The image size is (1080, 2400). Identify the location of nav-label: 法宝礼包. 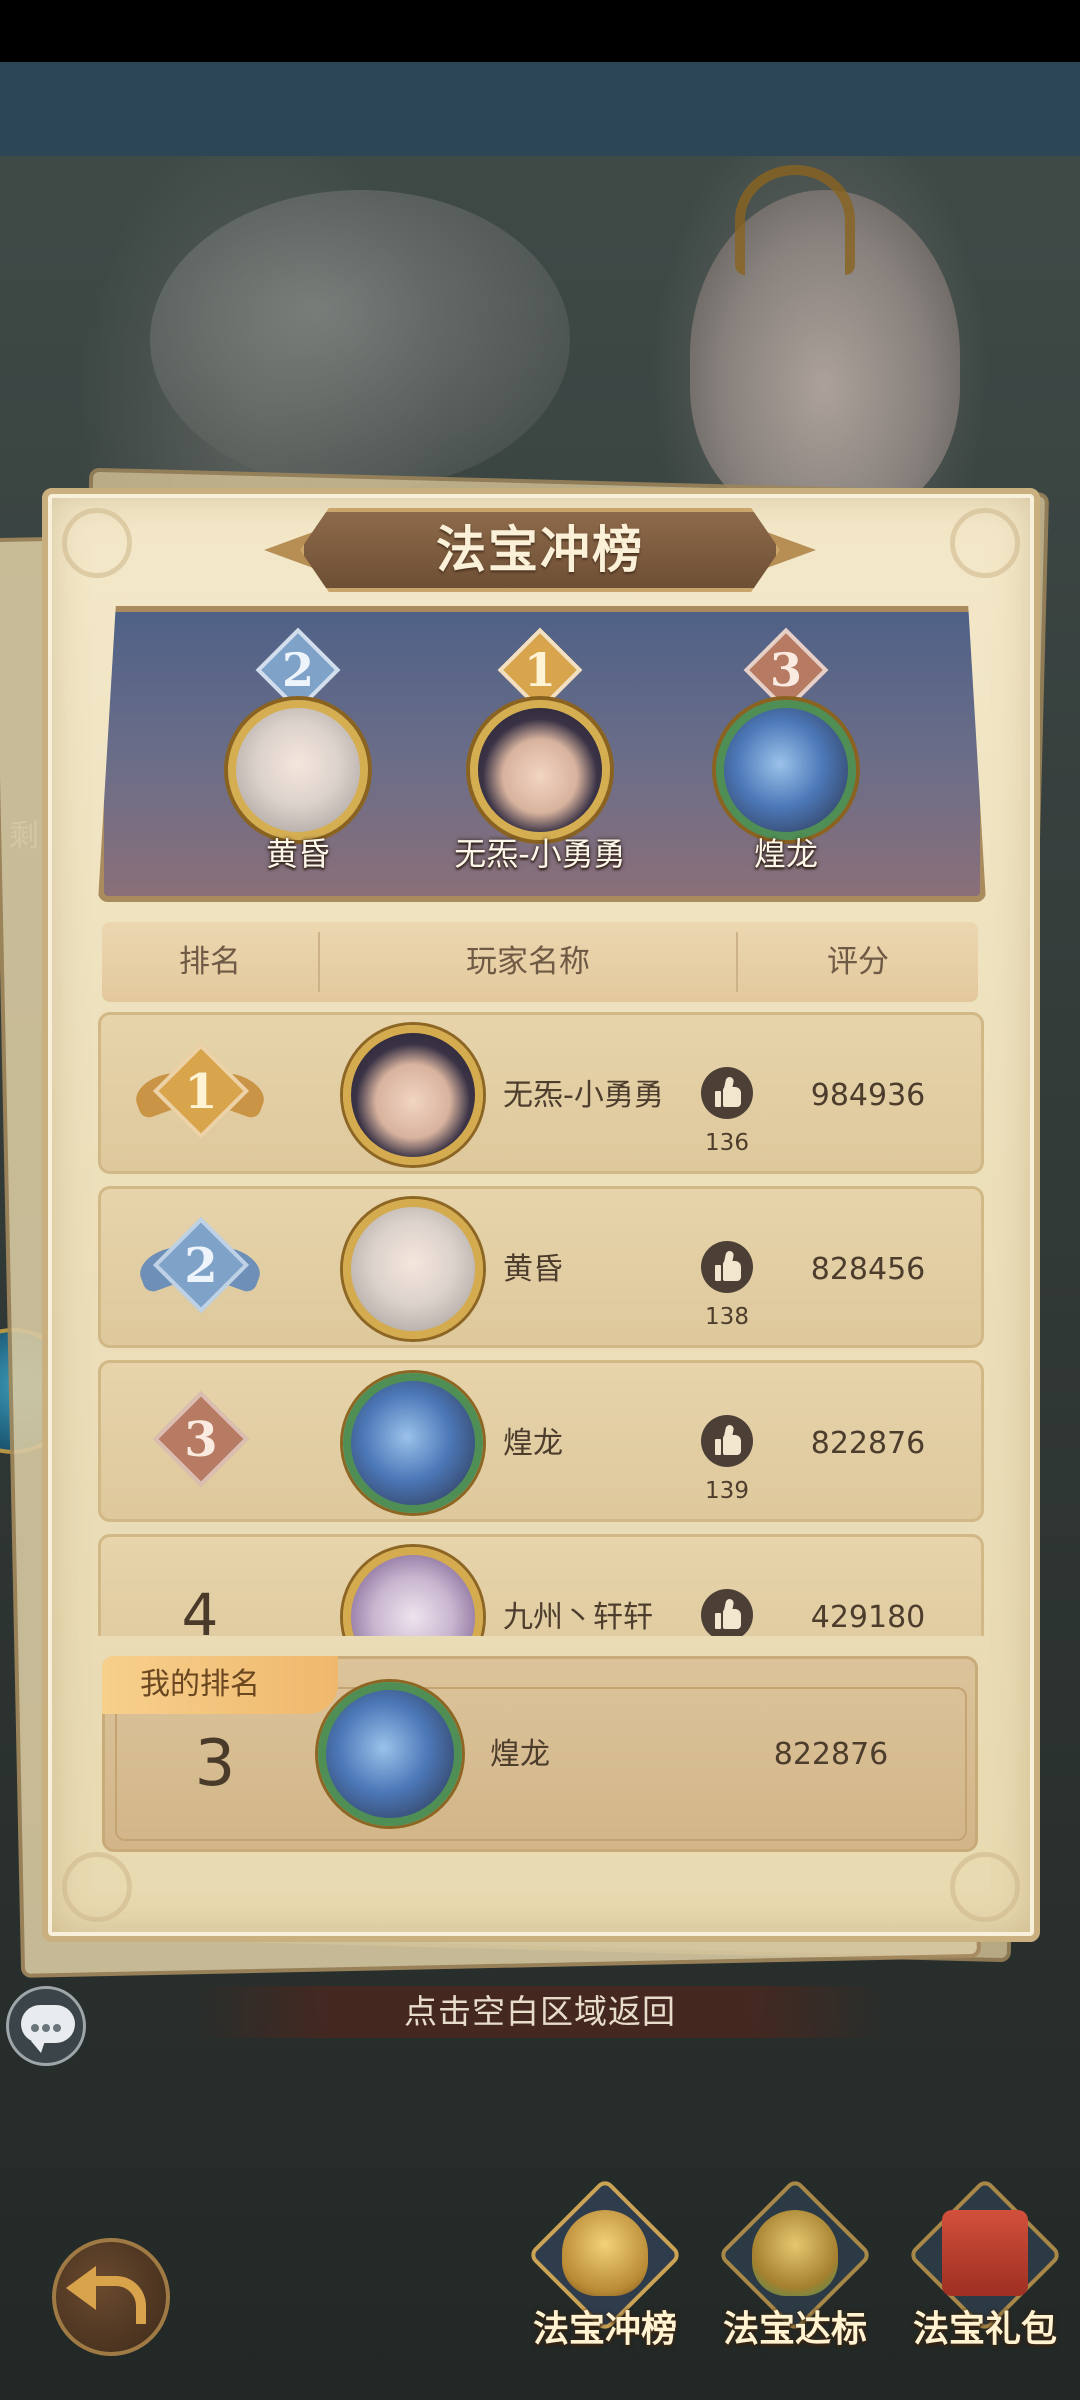
(984, 2329).